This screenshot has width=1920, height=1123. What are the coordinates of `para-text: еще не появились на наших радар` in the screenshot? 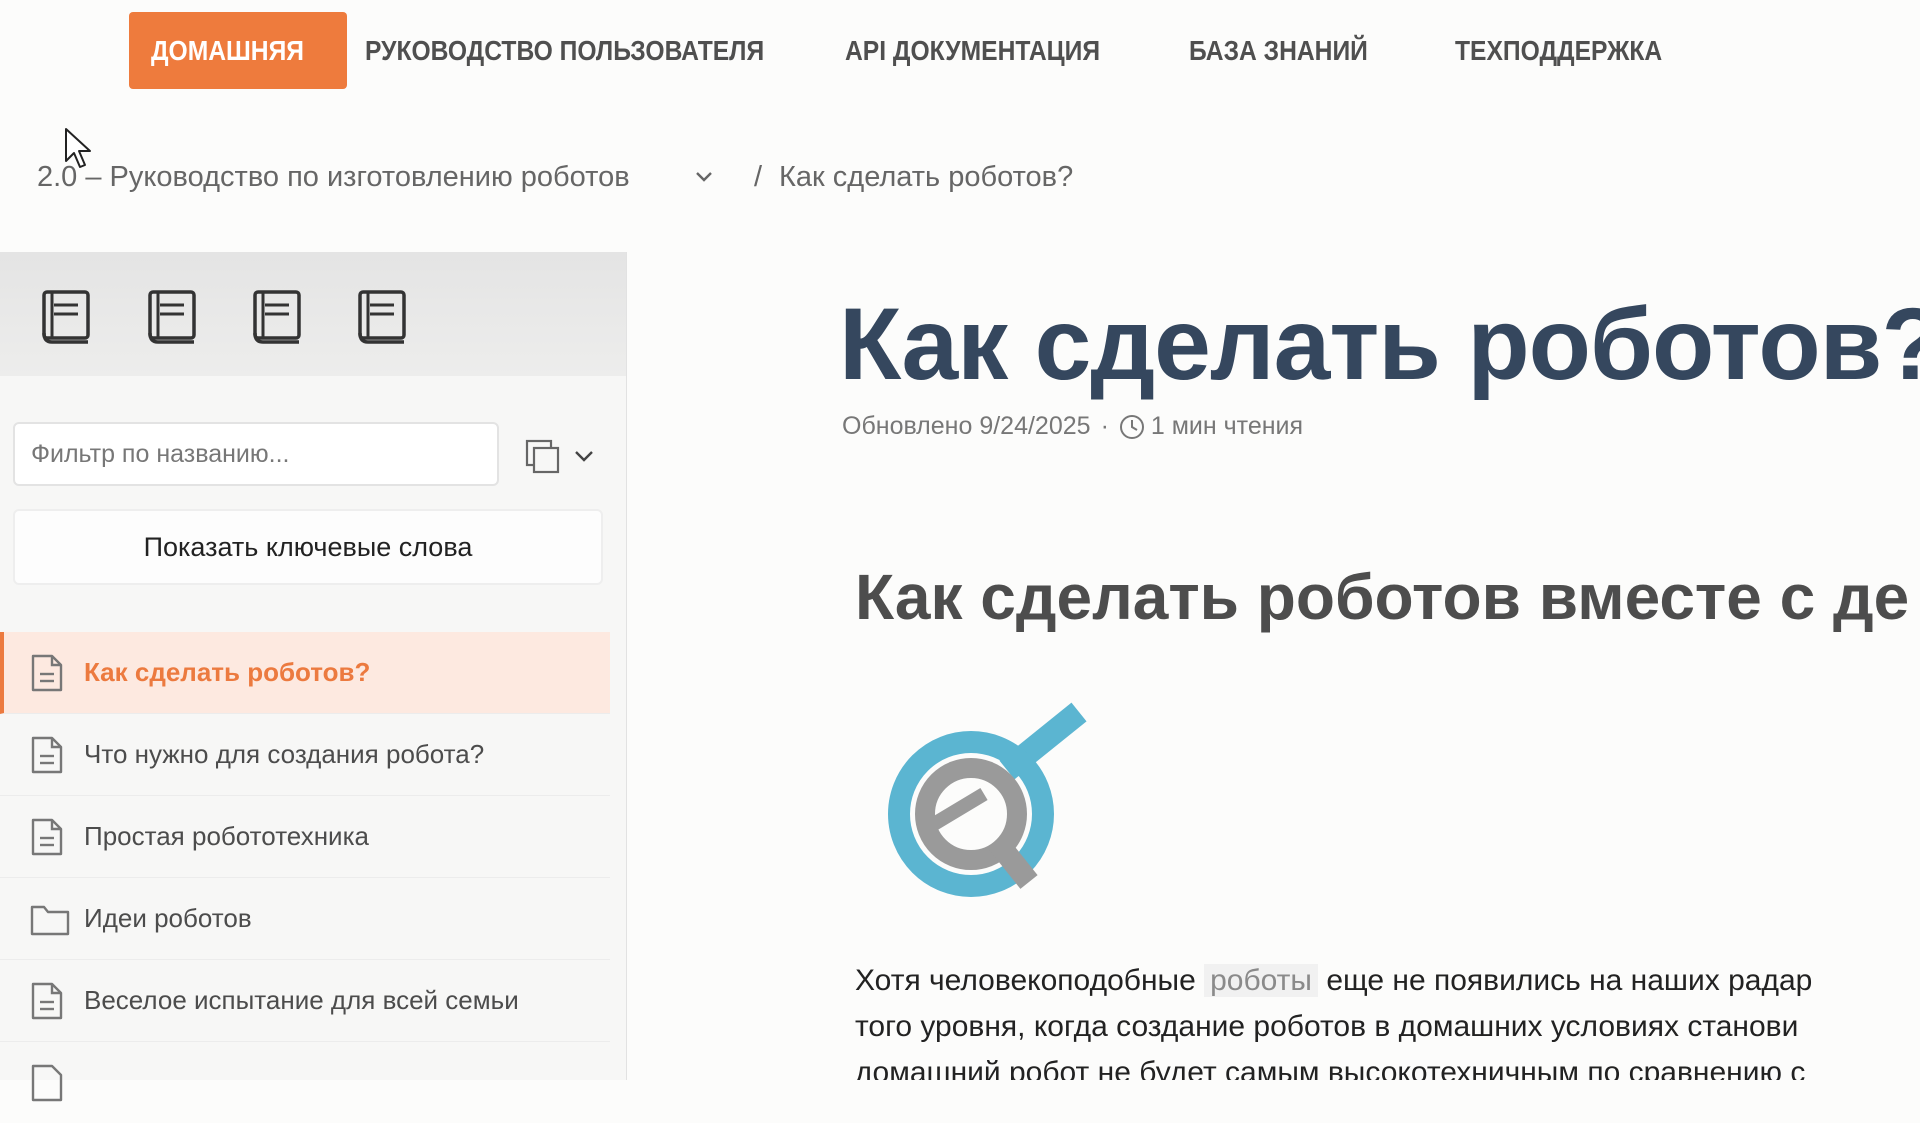 It's located at (1569, 980).